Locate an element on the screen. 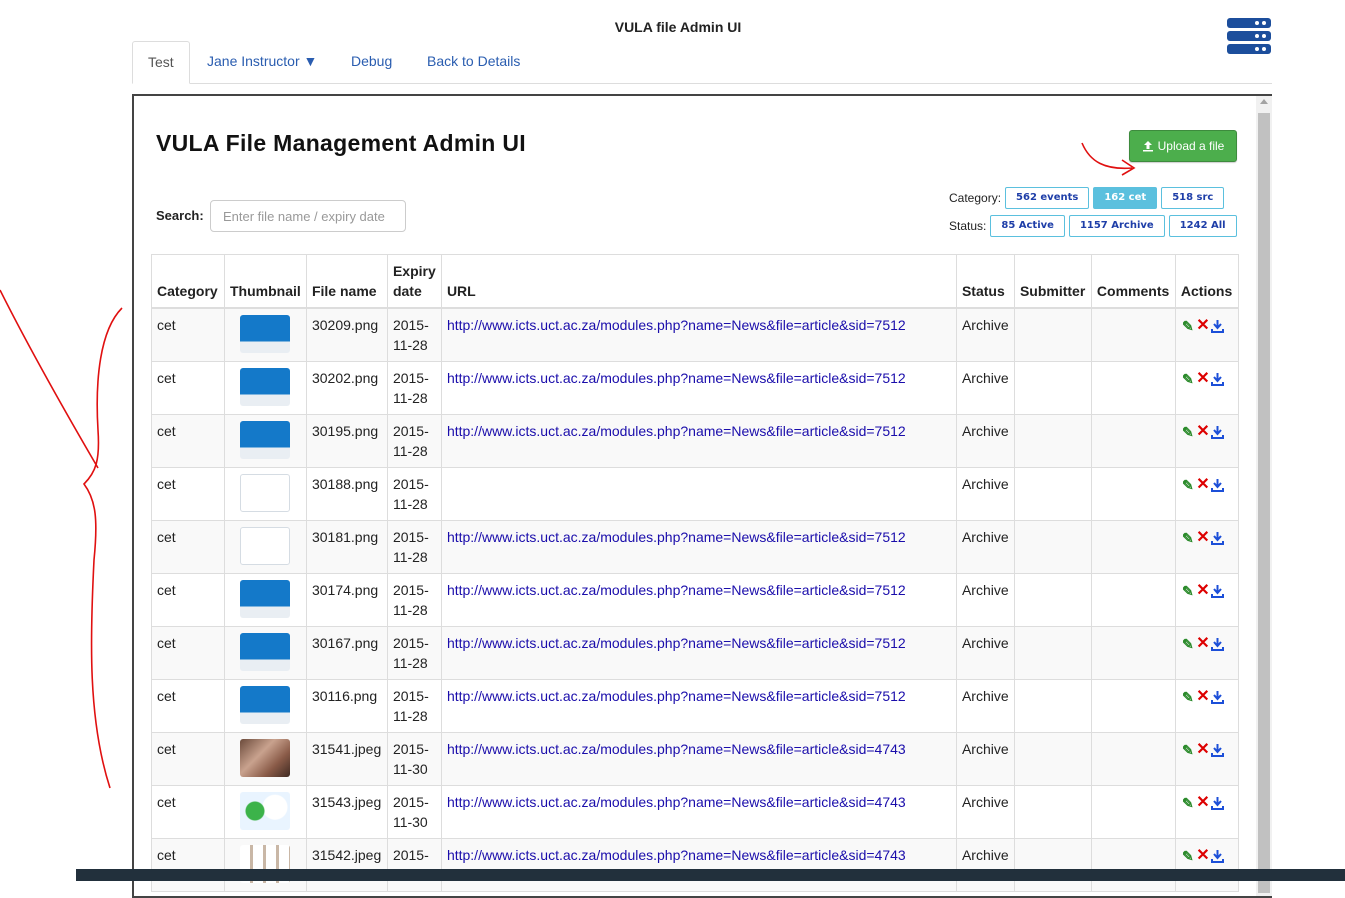 This screenshot has height=898, width=1345. search-input is located at coordinates (308, 216).